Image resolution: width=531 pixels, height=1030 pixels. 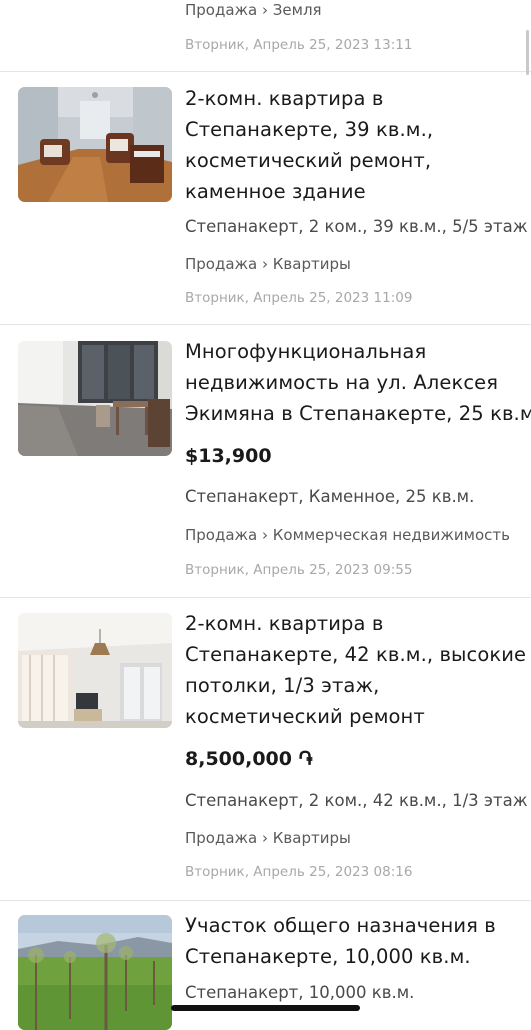 What do you see at coordinates (330, 496) in the screenshot?
I see `listing-details: Степанакерт, Каменное, 25 кв.м.` at bounding box center [330, 496].